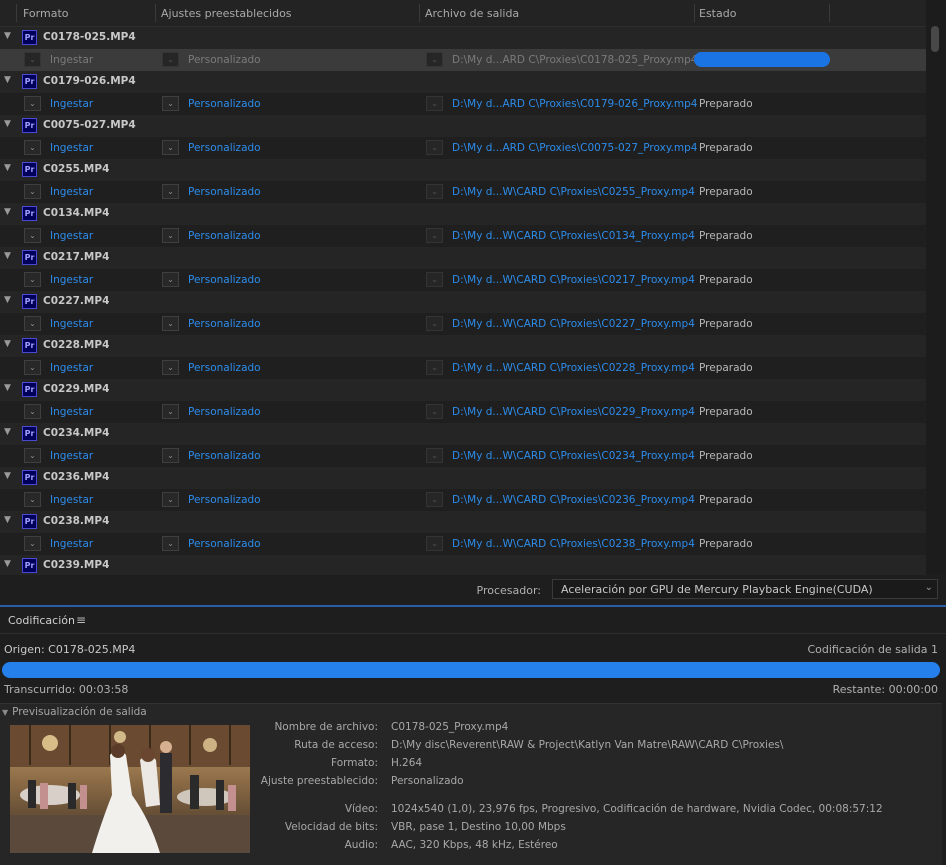 The height and width of the screenshot is (865, 946). I want to click on column-output: Archivo de salida, so click(472, 13).